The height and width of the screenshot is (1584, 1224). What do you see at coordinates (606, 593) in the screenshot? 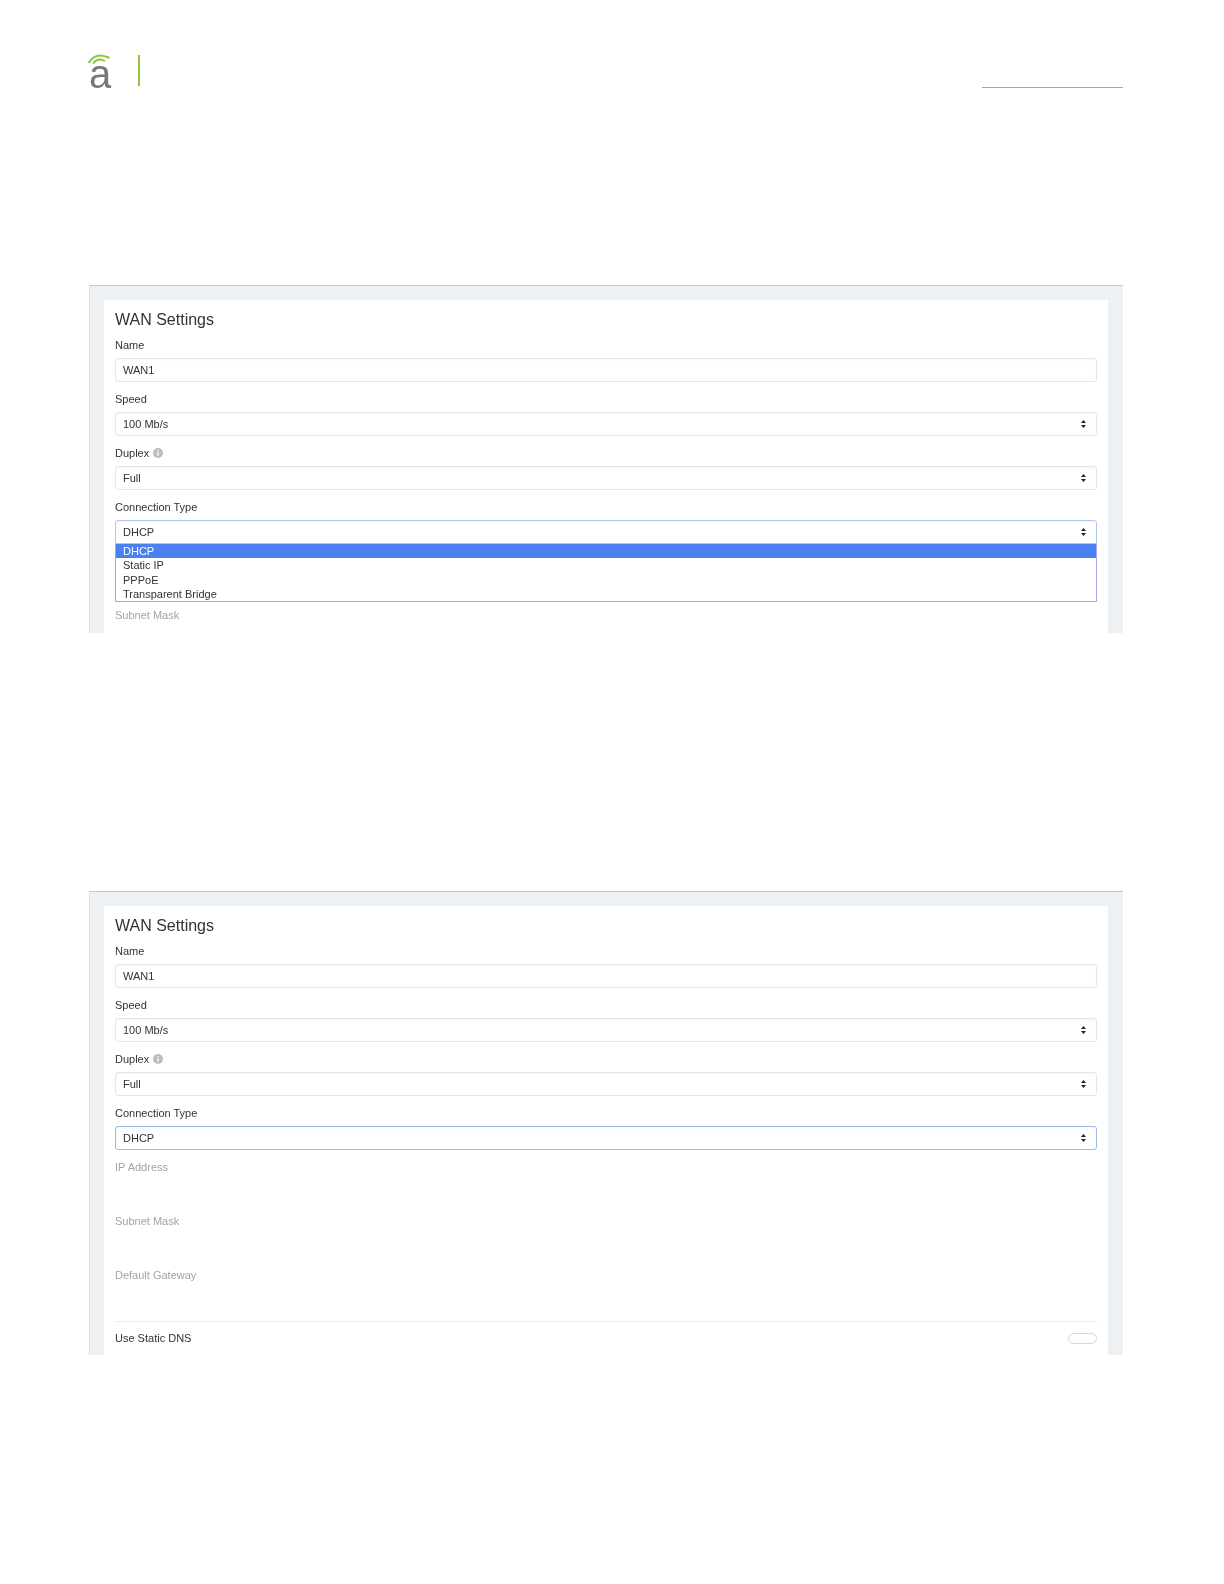
I see `dropdown-option: Transparent Bridge` at bounding box center [606, 593].